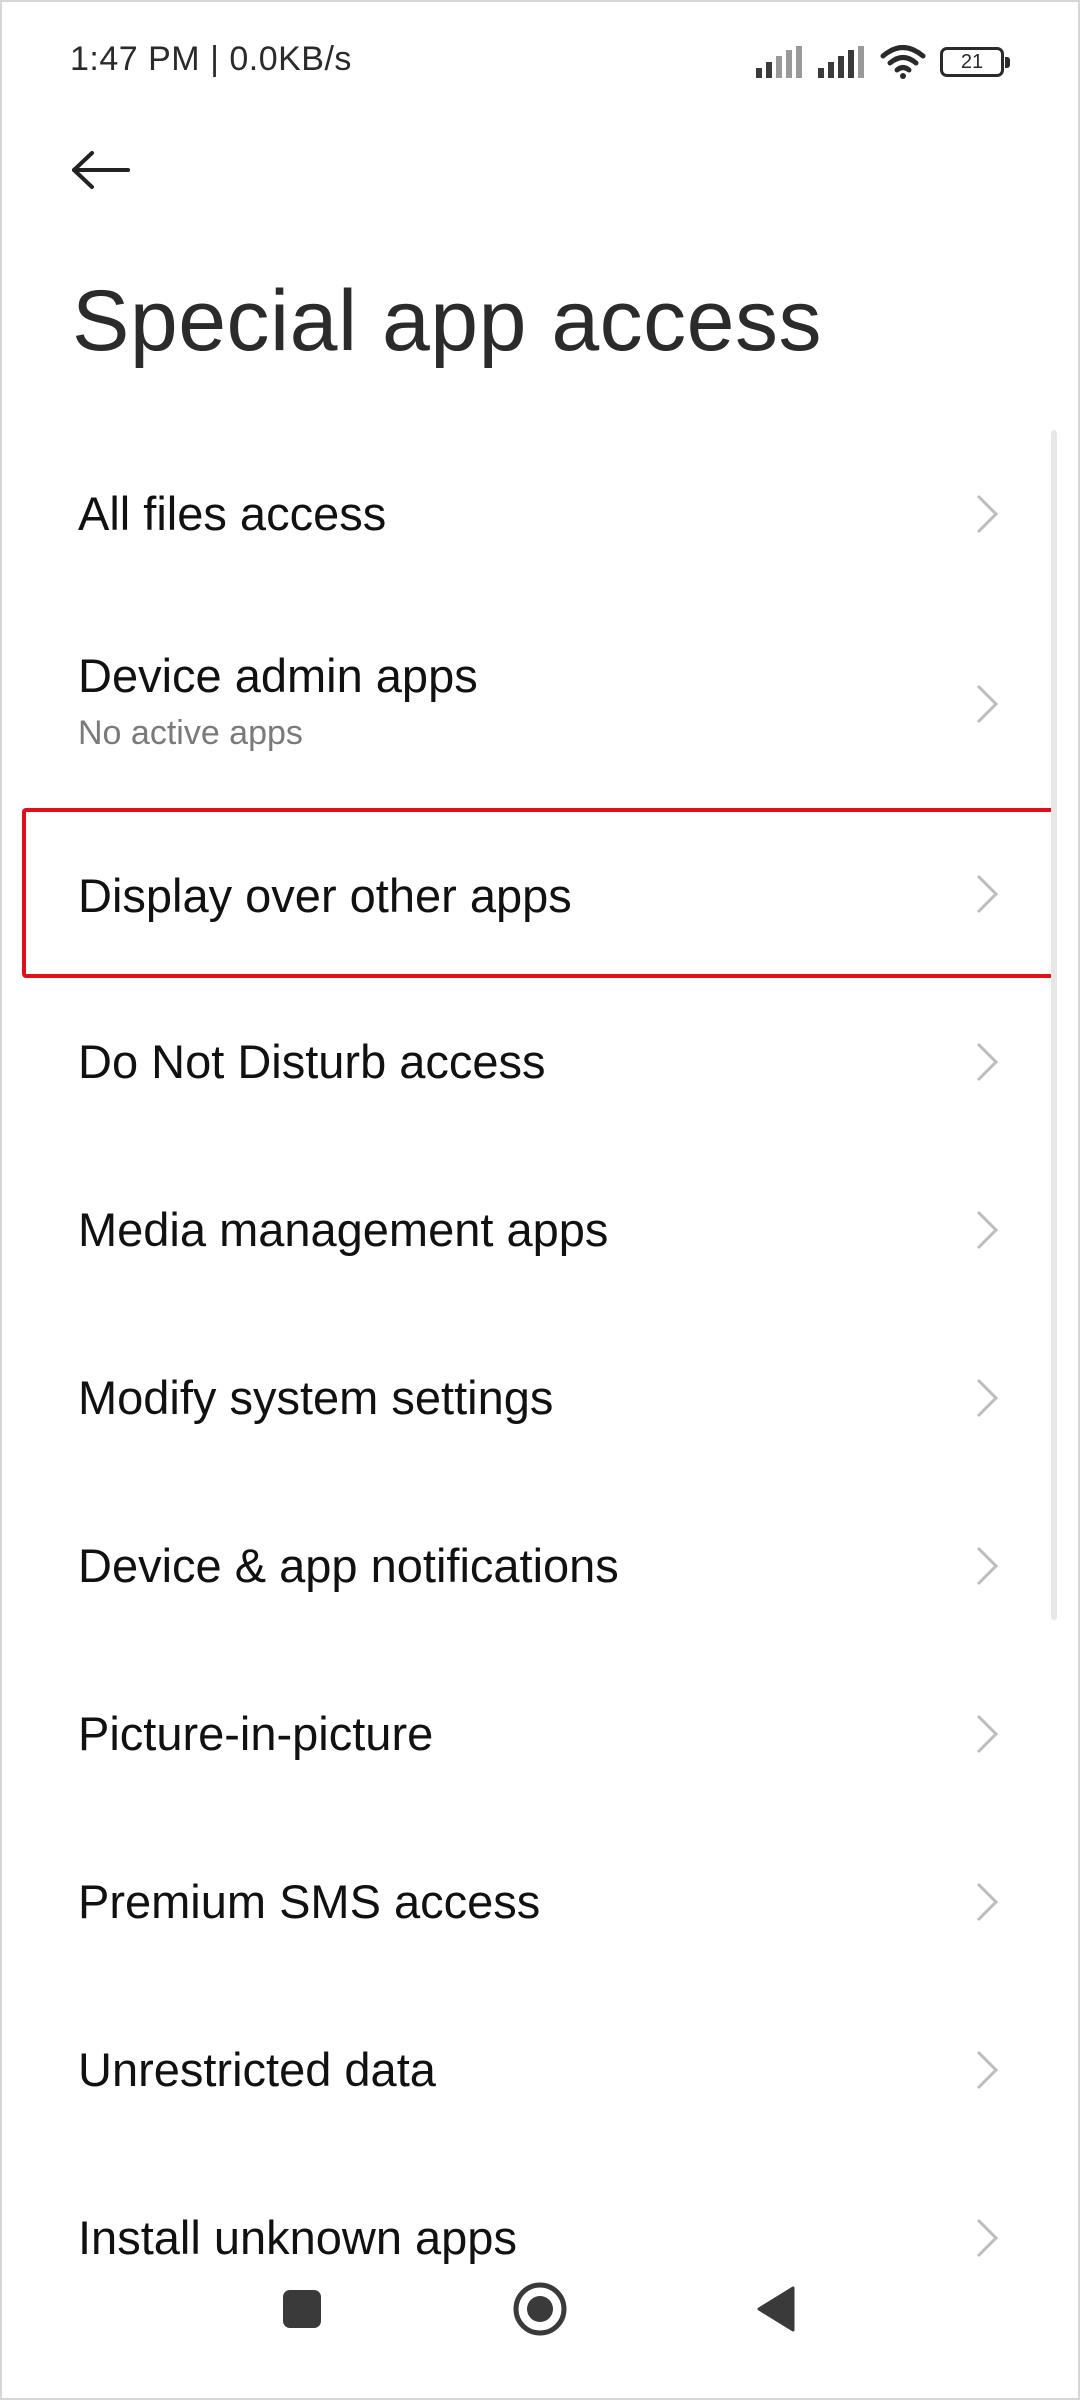 The height and width of the screenshot is (2400, 1080). I want to click on list-item-title: Unrestricted data, so click(257, 2069).